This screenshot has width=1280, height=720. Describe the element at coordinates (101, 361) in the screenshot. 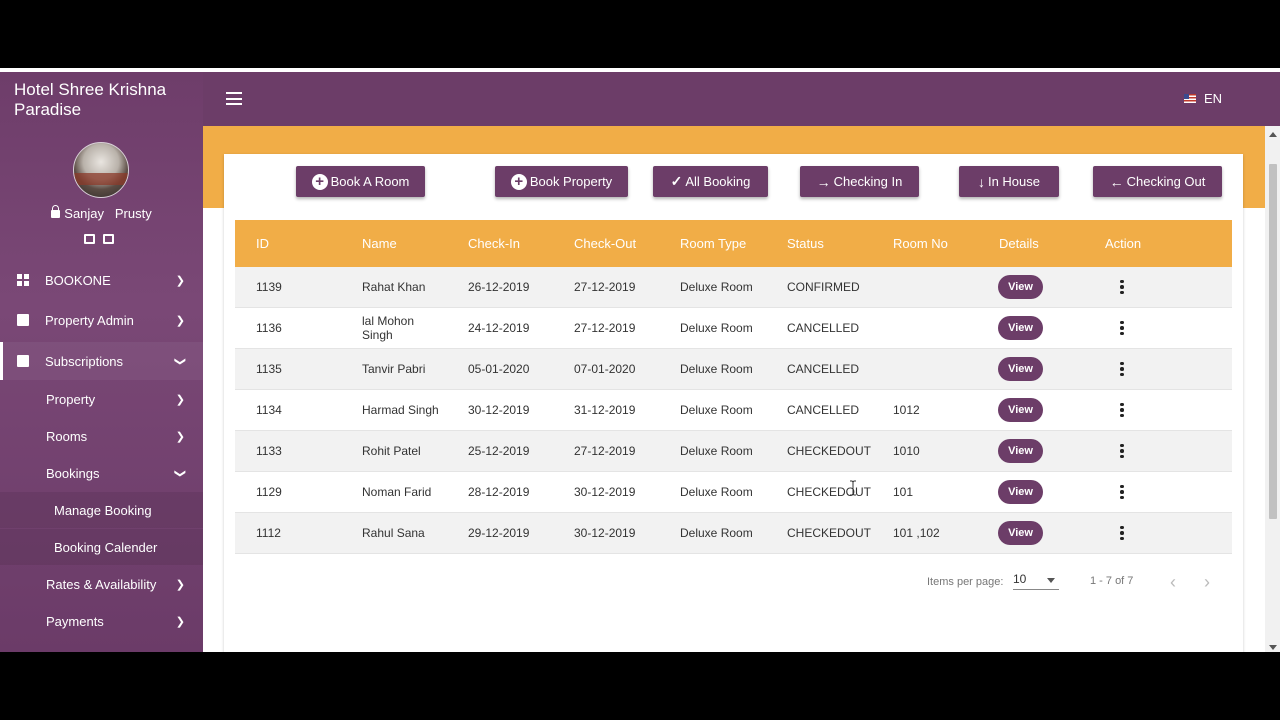

I see `sidebar-item-subscriptions: Subscriptions ❯` at that location.